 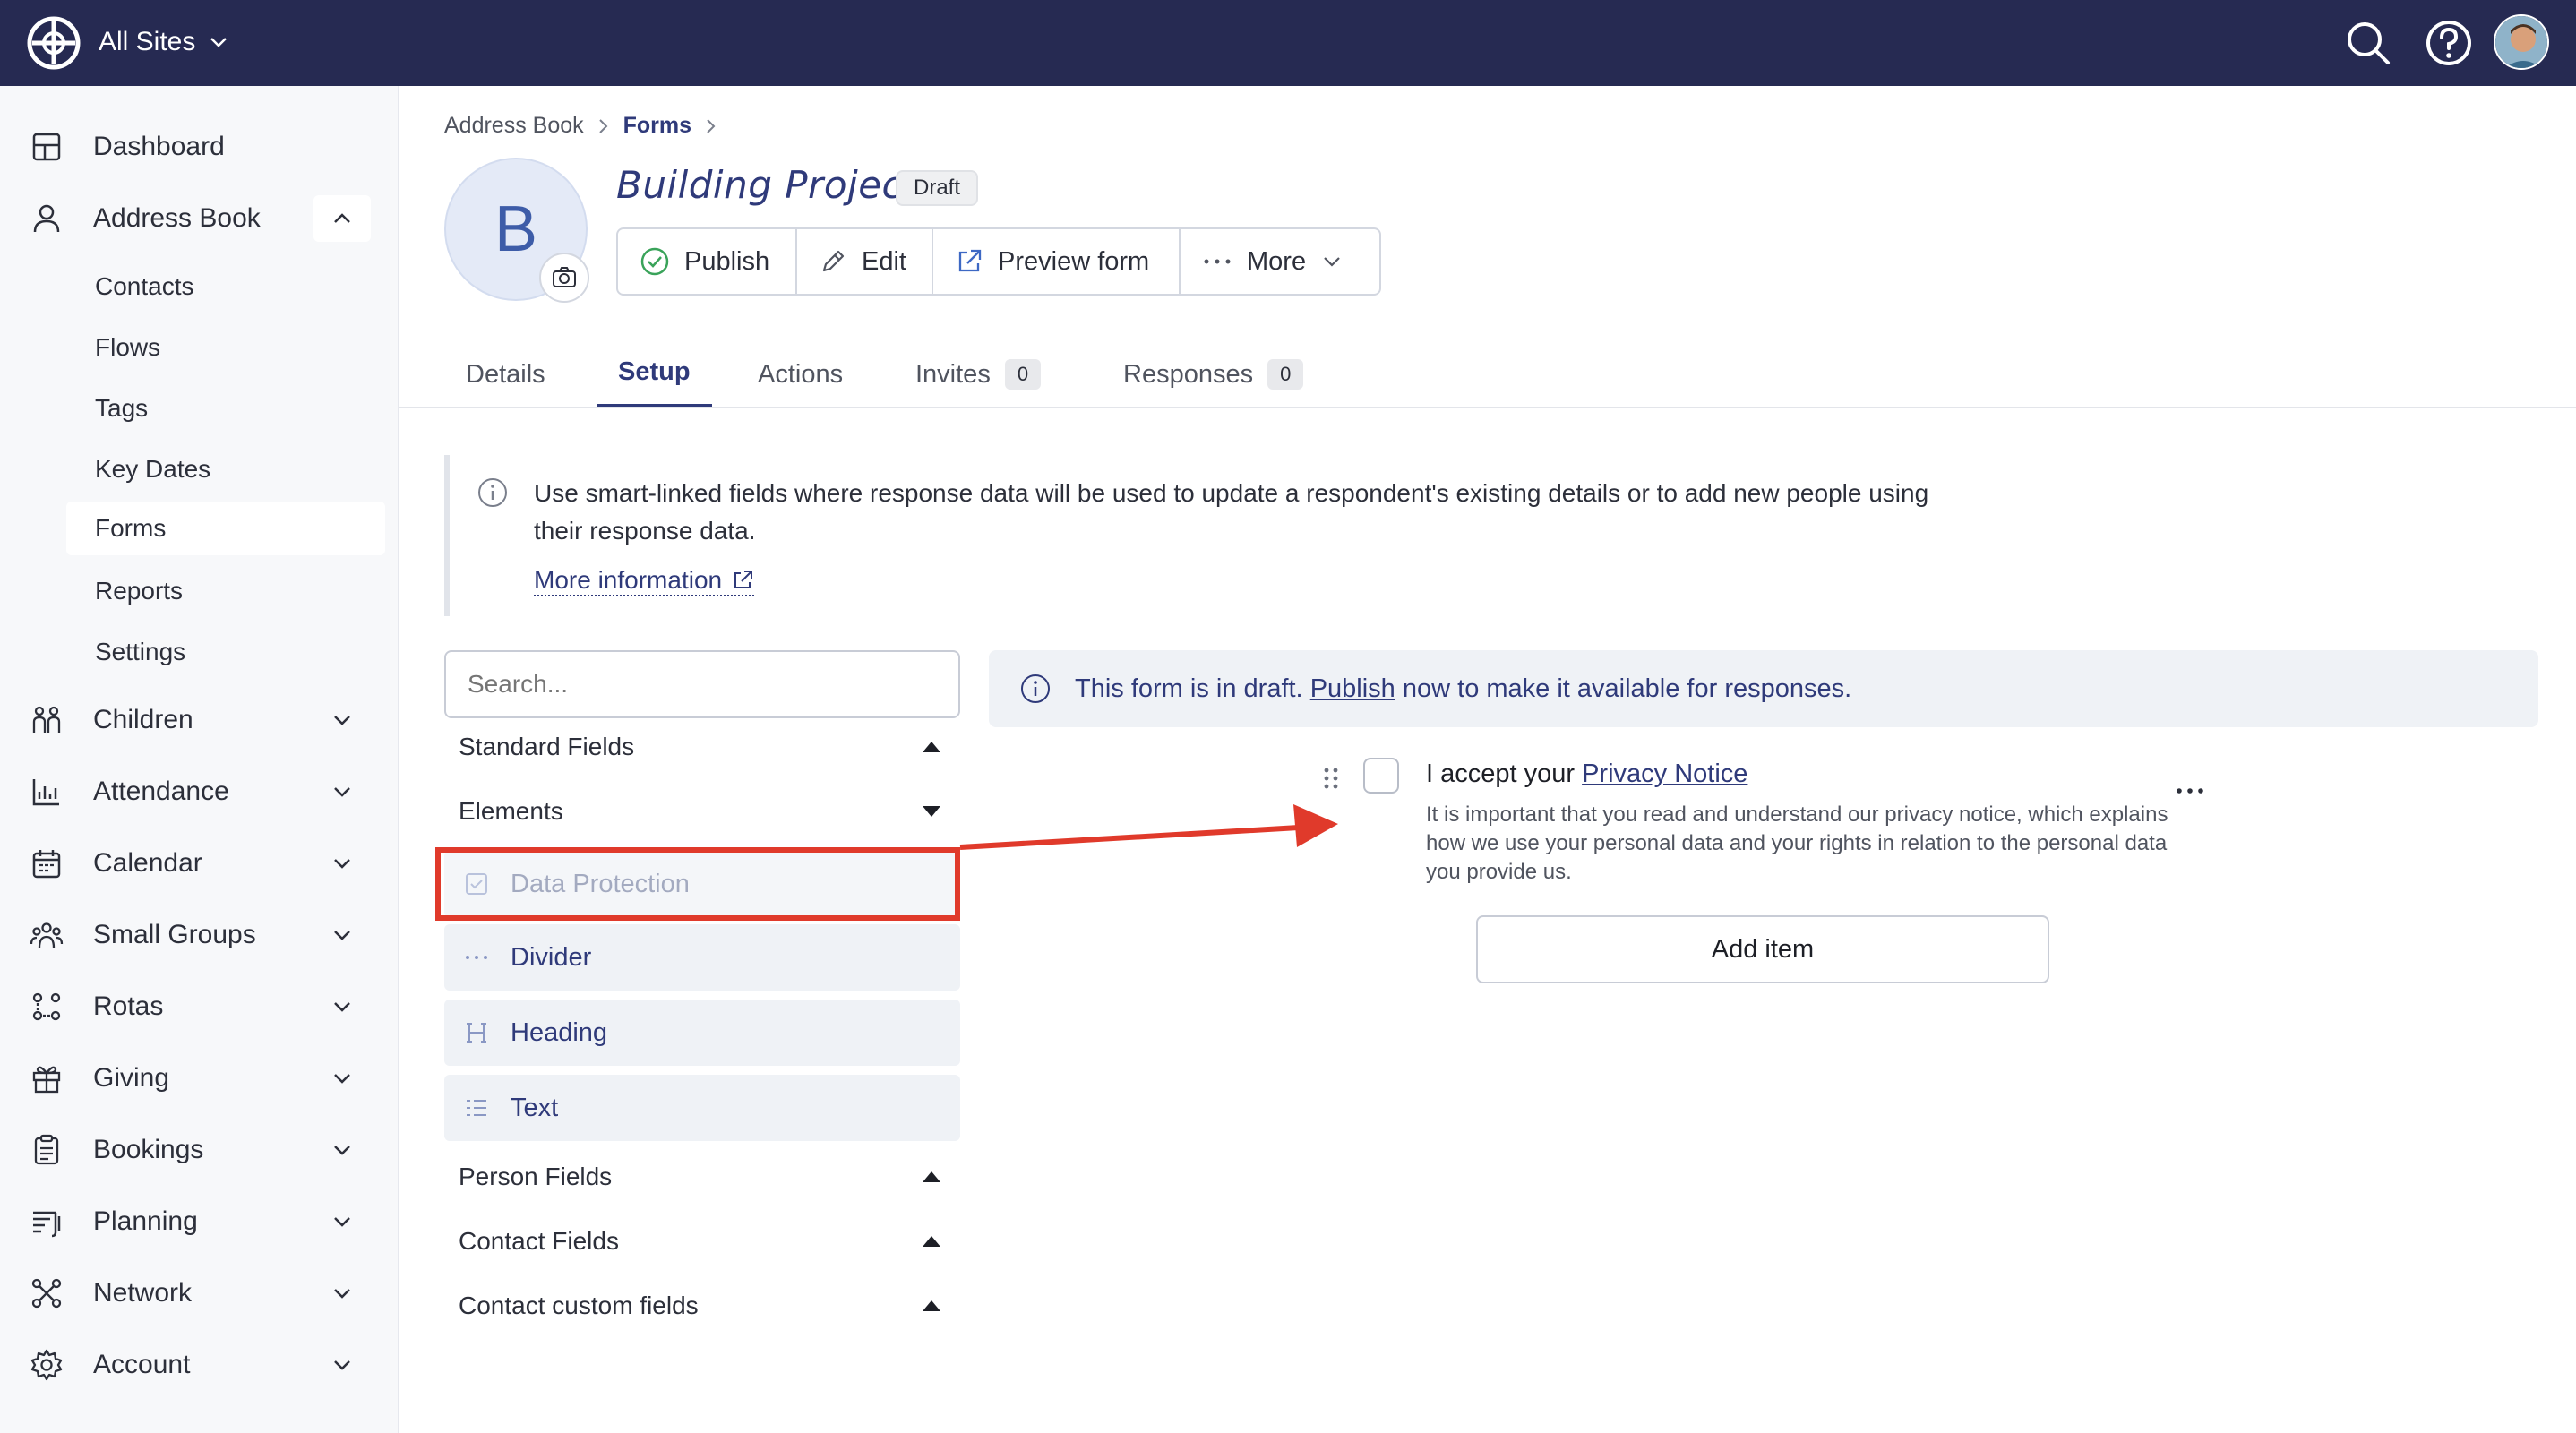 What do you see at coordinates (225, 469) in the screenshot?
I see `sidebar-subitem-key-dates: Key Dates` at bounding box center [225, 469].